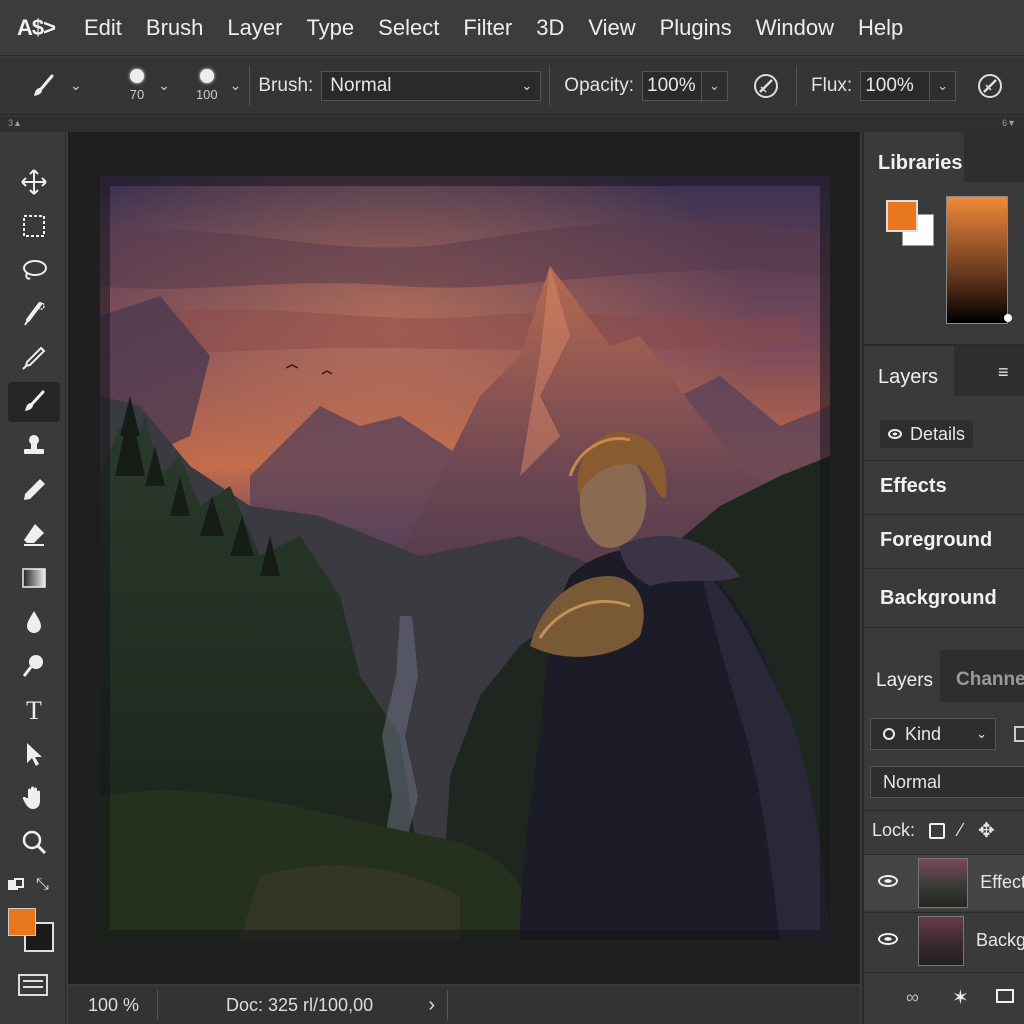 The height and width of the screenshot is (1024, 1024). Describe the element at coordinates (944, 940) in the screenshot. I see `layer-row-background: Backg` at that location.